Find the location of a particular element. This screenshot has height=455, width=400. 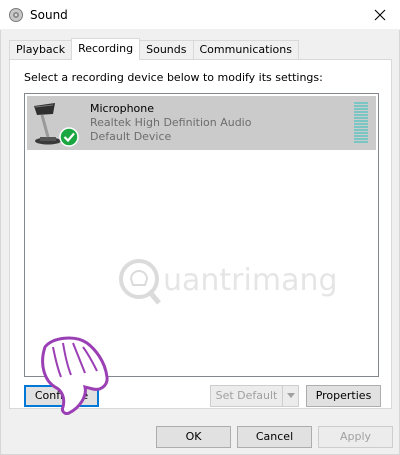

device-name: Microphone is located at coordinates (122, 108).